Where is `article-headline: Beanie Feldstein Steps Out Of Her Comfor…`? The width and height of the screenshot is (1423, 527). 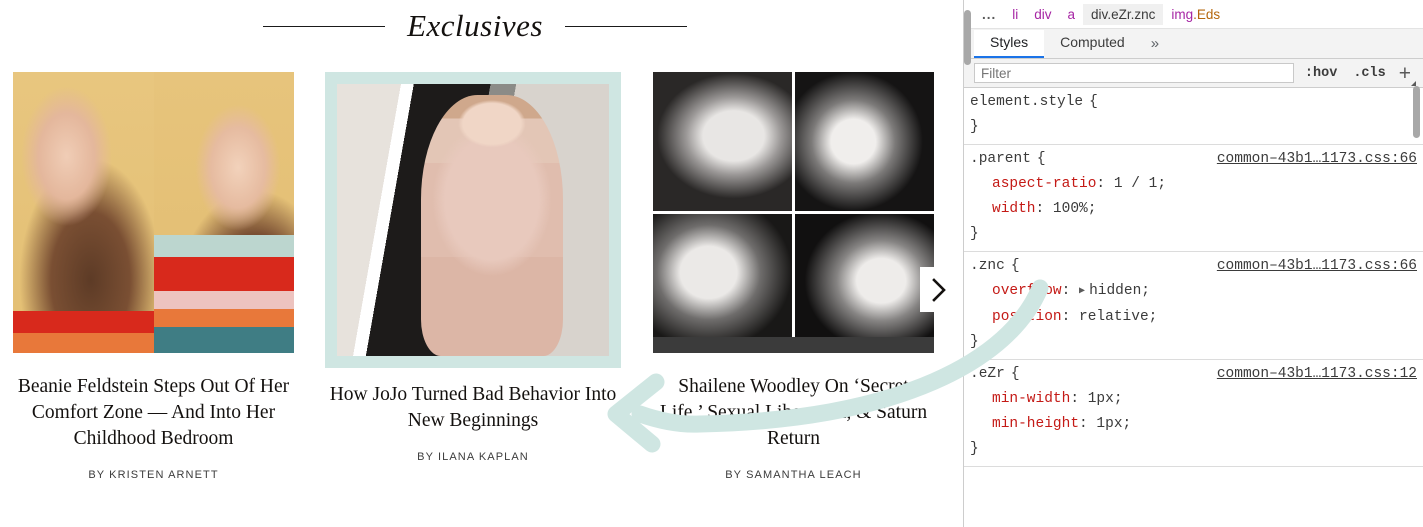
article-headline: Beanie Feldstein Steps Out Of Her Comfor… is located at coordinates (153, 413).